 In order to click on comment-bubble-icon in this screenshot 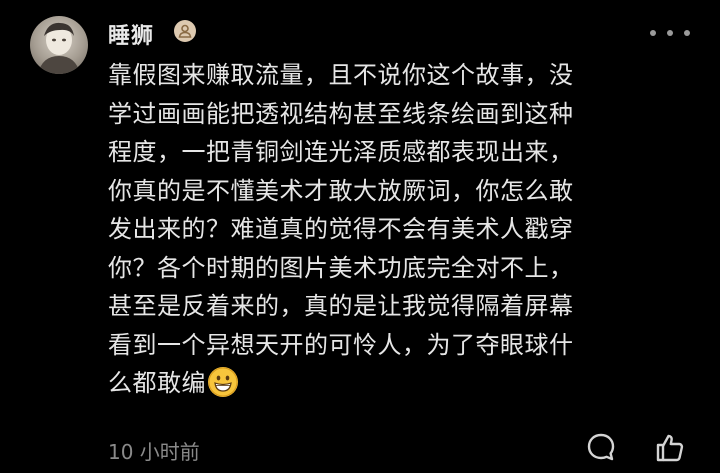, I will do `click(601, 447)`.